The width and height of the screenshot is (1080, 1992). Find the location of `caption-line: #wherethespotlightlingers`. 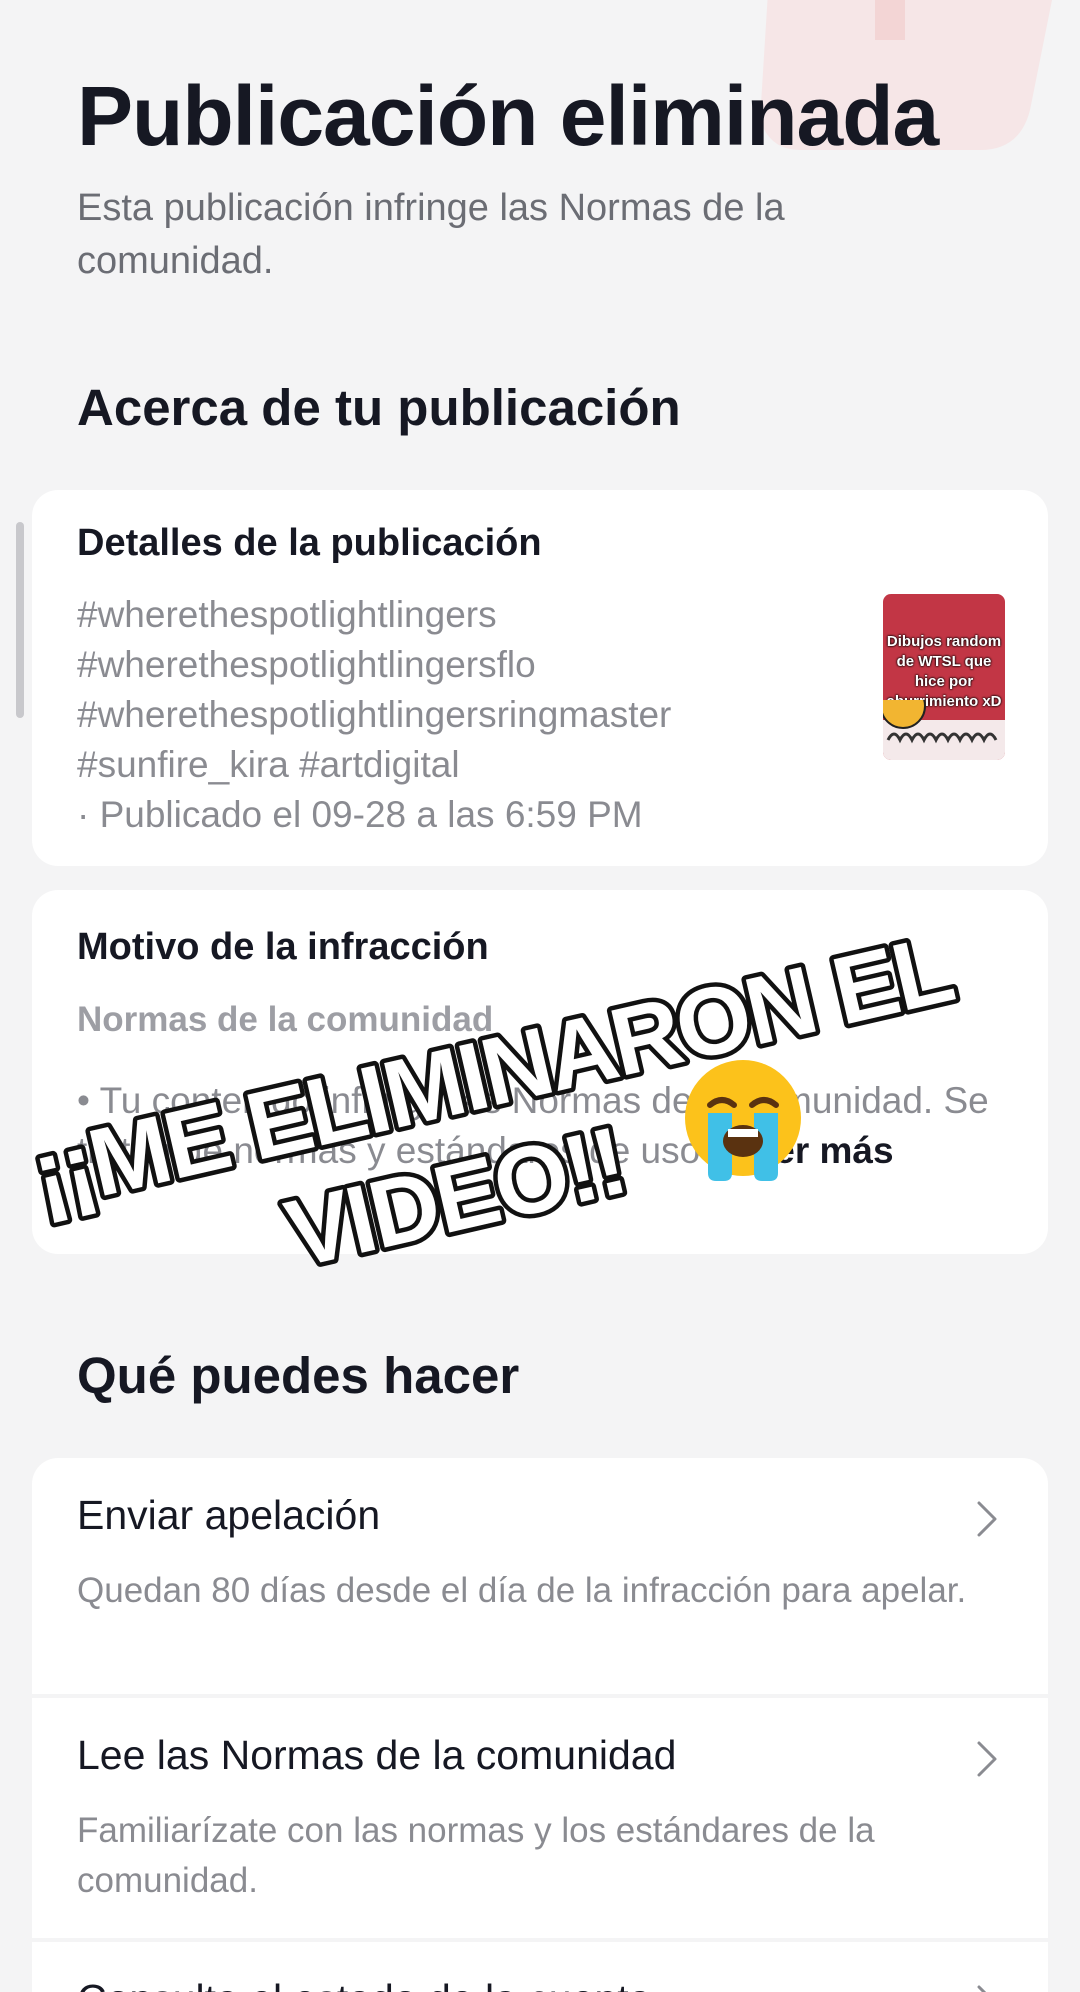

caption-line: #wherethespotlightlingers is located at coordinates (287, 614).